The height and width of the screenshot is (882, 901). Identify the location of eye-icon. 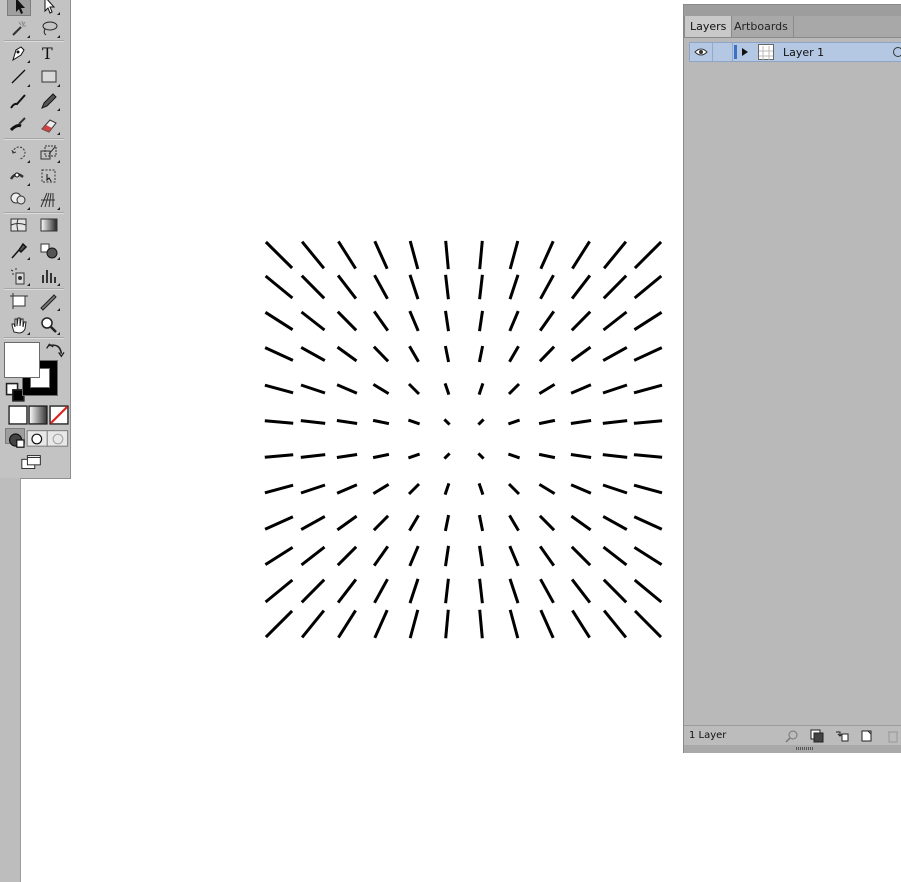
(701, 52).